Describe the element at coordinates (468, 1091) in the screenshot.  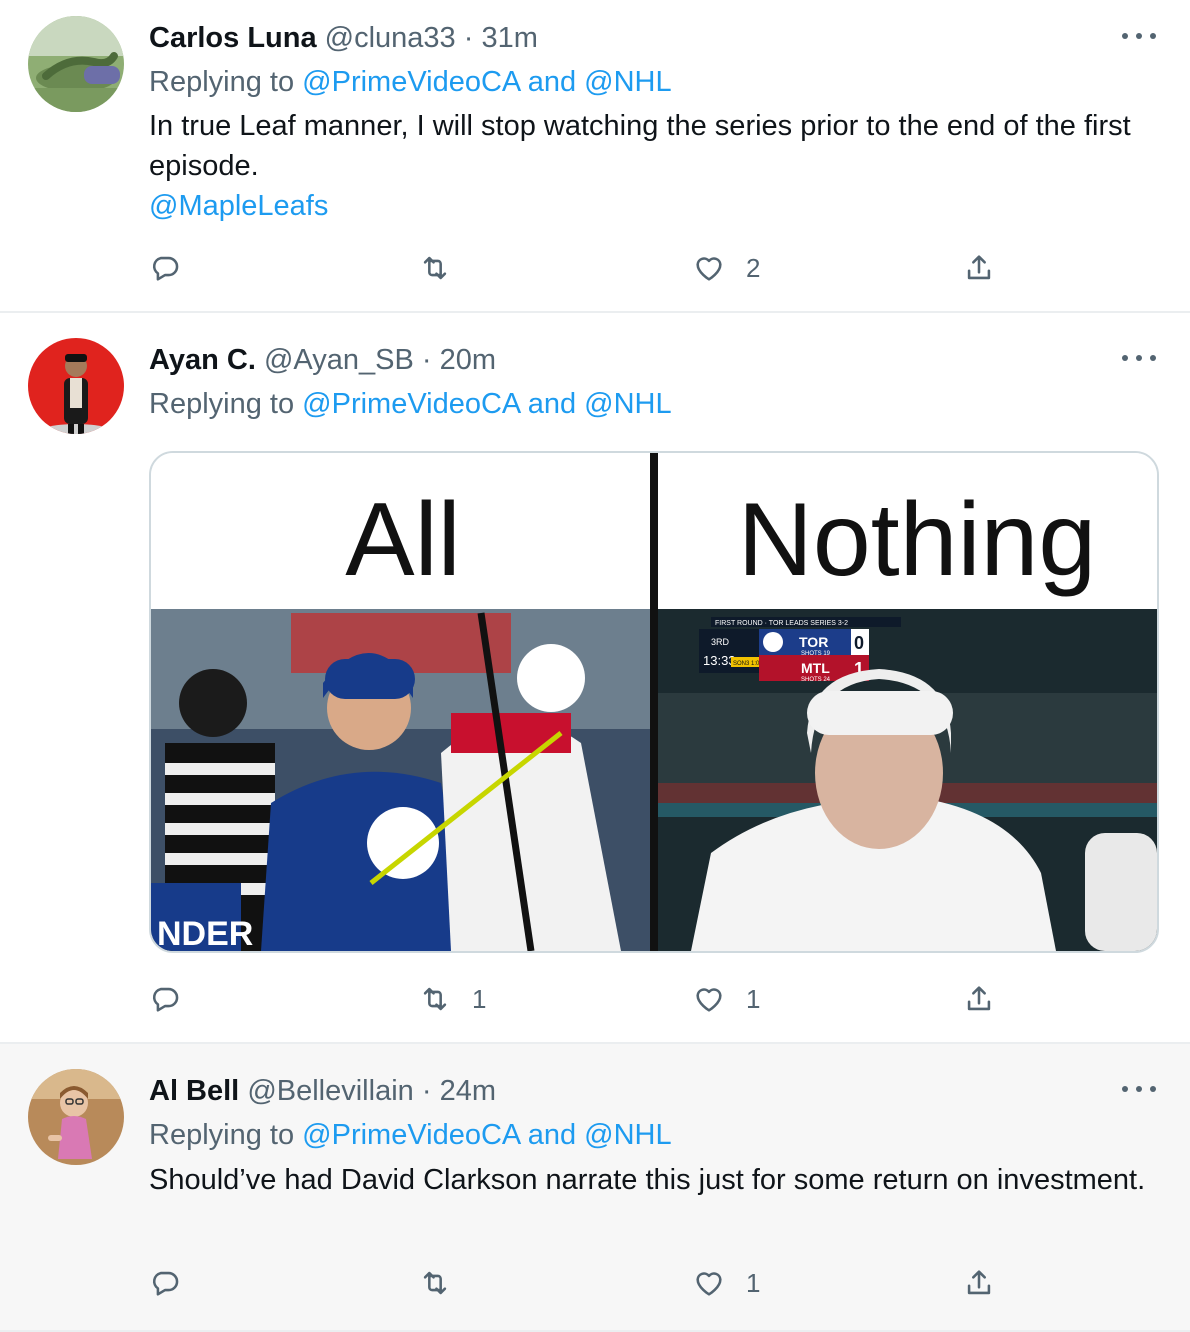
I see `timestamp: 24m` at that location.